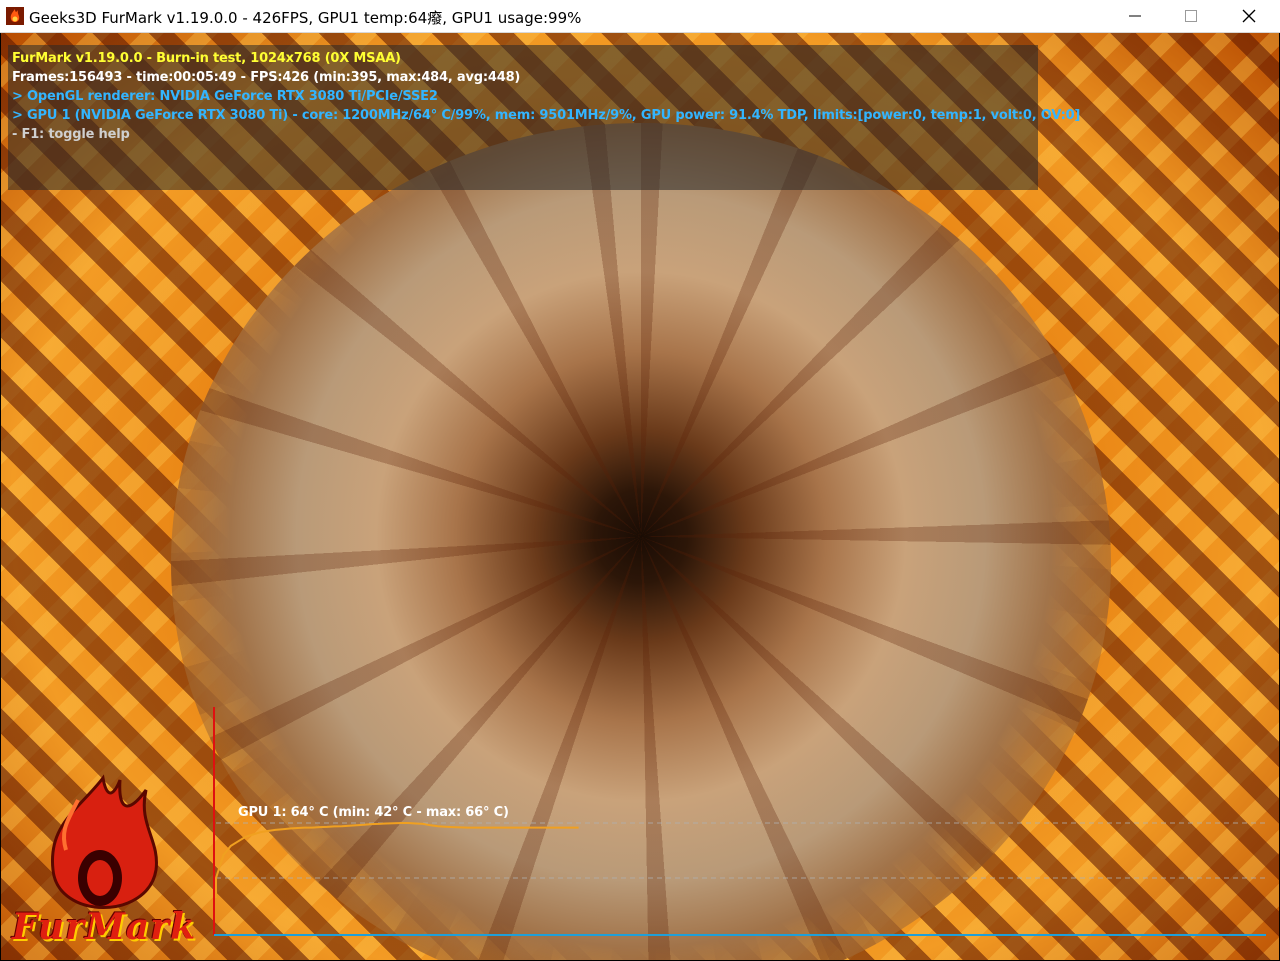 This screenshot has width=1280, height=961. What do you see at coordinates (397, 860) in the screenshot?
I see `gpu-temp-curve` at bounding box center [397, 860].